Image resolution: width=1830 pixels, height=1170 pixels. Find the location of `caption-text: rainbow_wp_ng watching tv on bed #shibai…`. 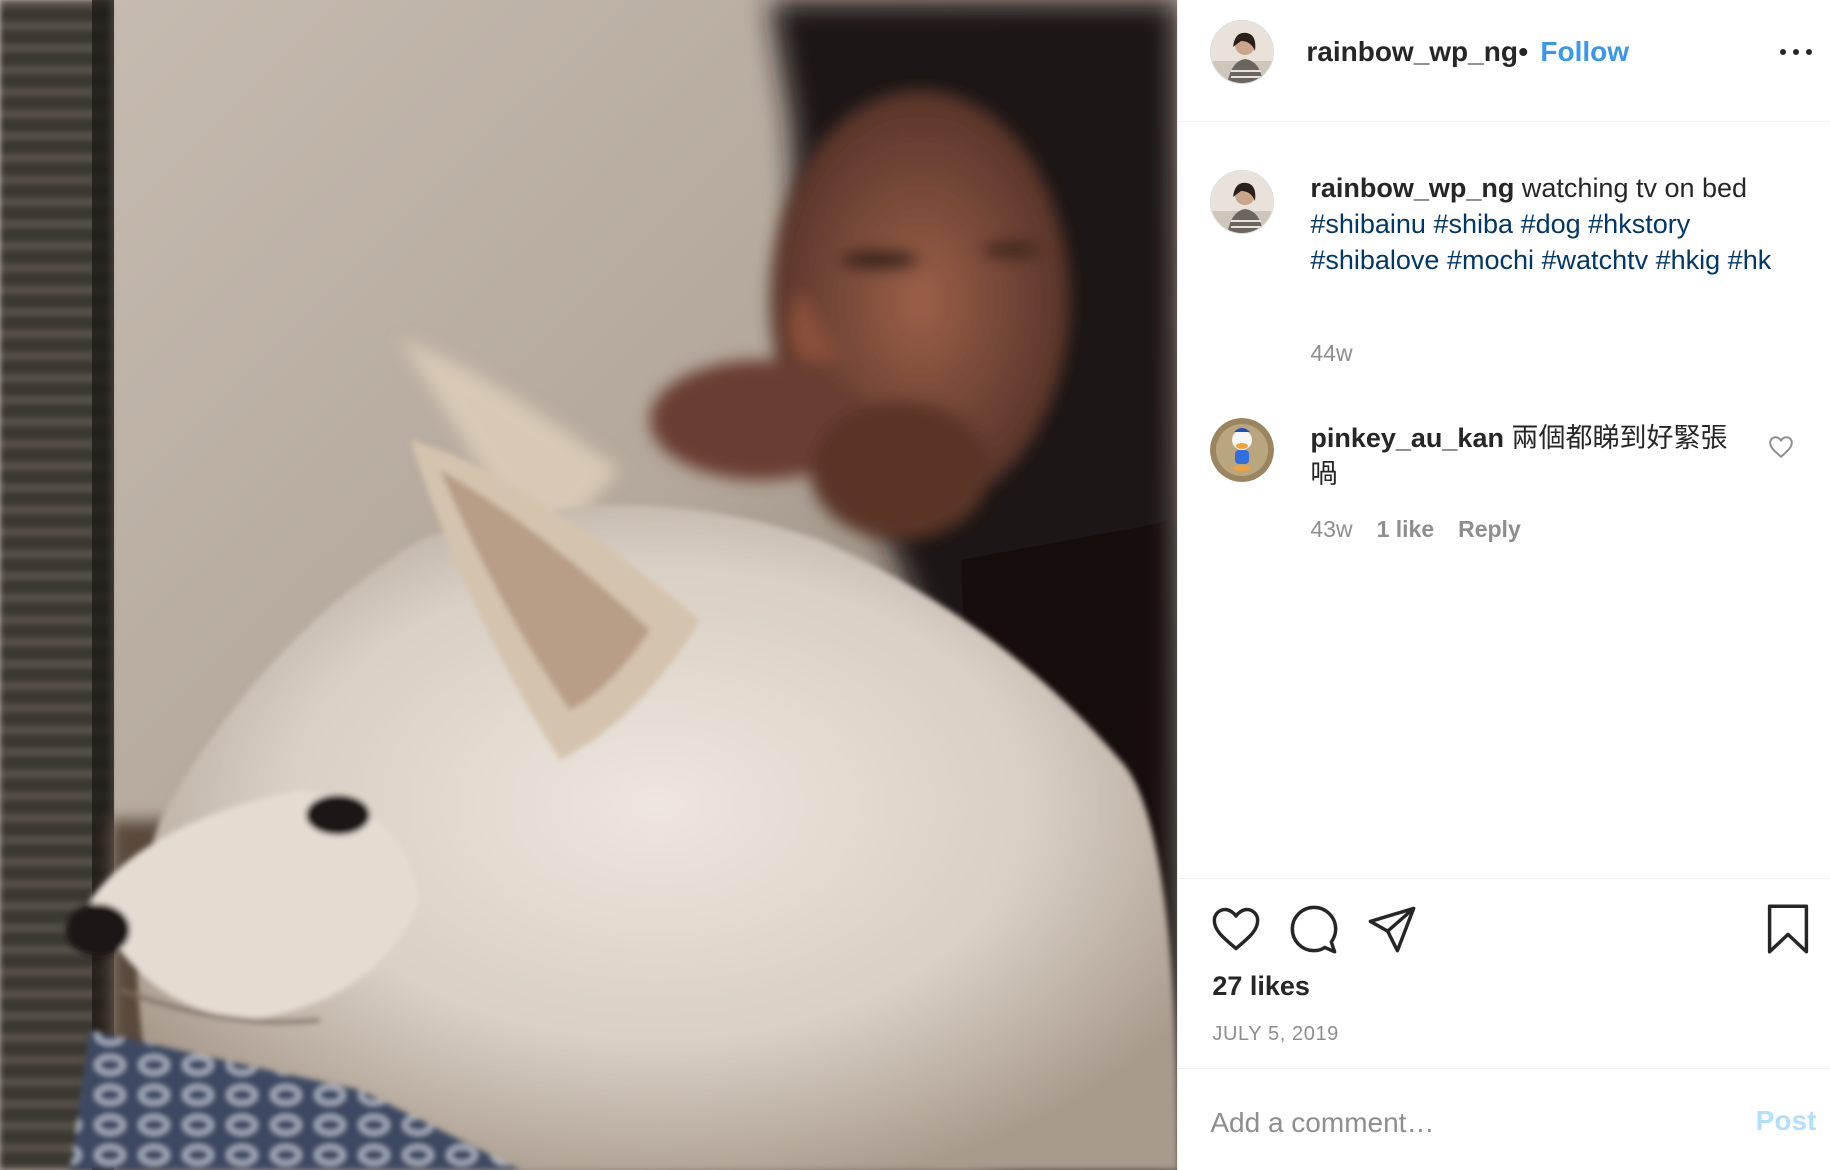

caption-text: rainbow_wp_ng watching tv on bed #shibai… is located at coordinates (1560, 224).